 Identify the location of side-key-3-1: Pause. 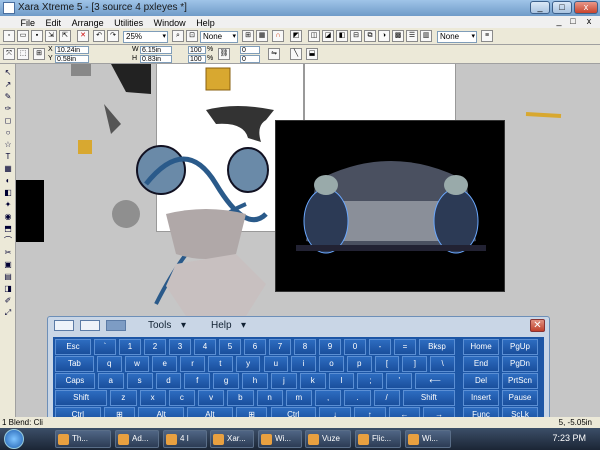
(520, 398).